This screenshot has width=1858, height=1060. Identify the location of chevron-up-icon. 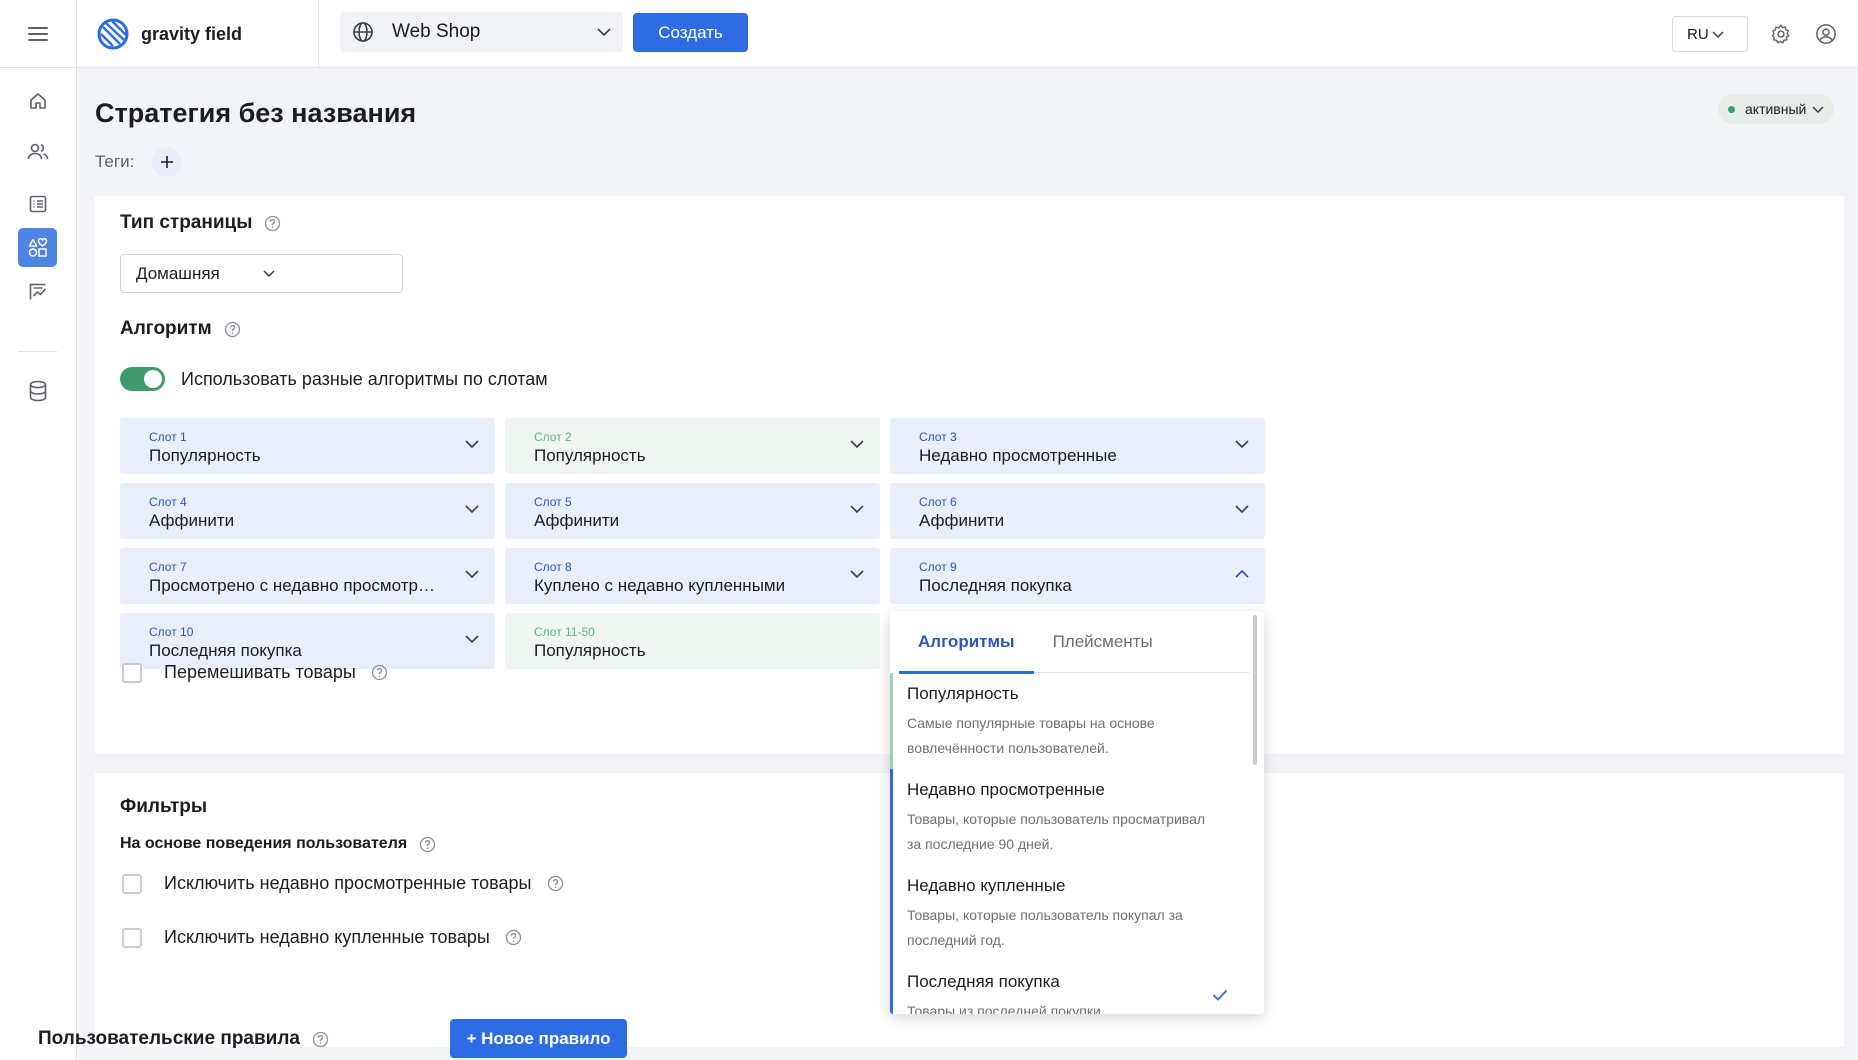
(1242, 574).